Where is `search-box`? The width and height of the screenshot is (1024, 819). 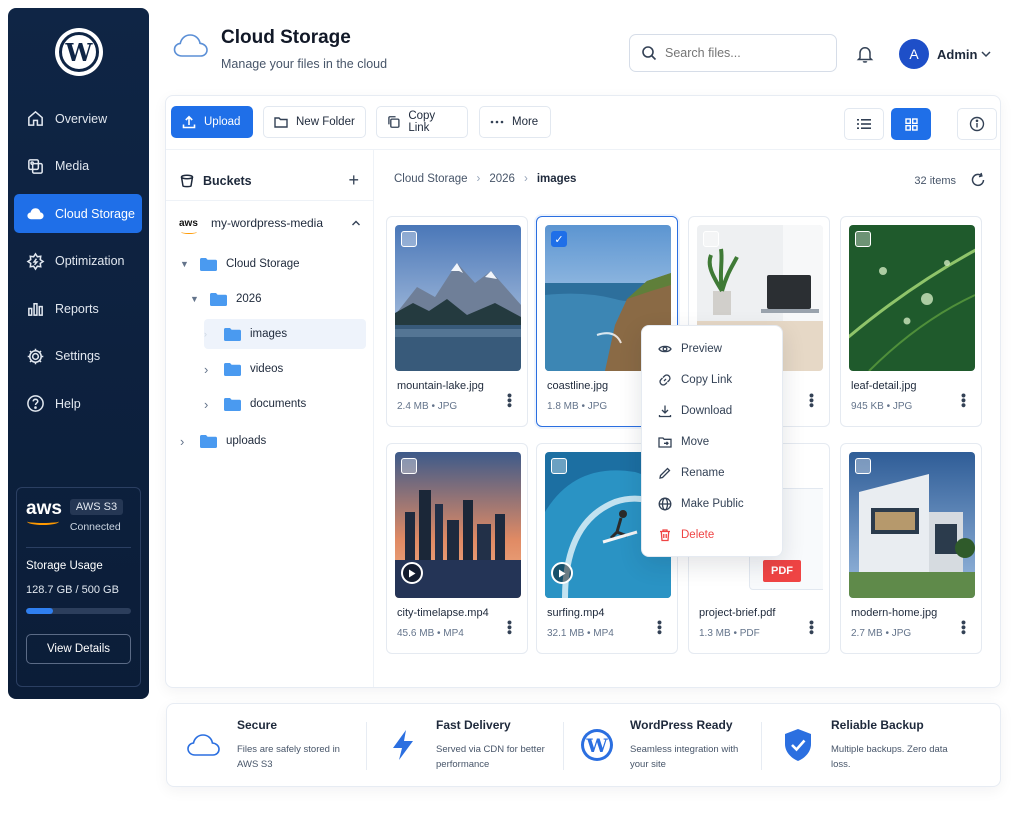
search-box is located at coordinates (733, 53).